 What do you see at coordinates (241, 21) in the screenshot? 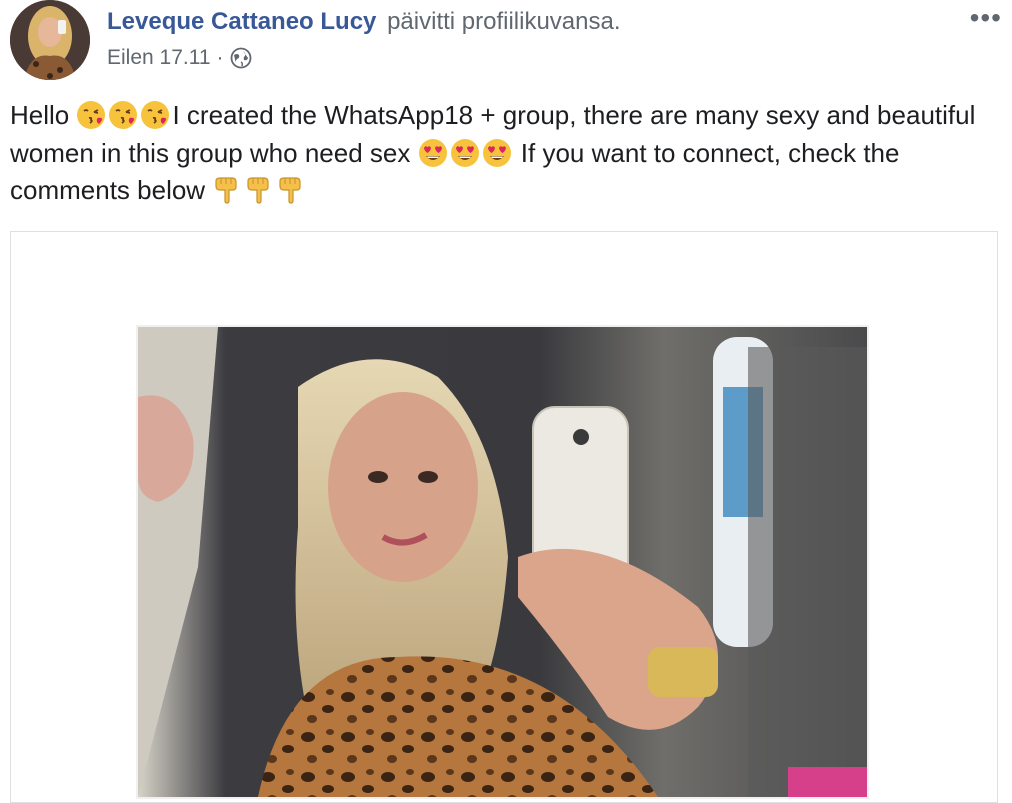
I see `author-name-link: Leveque Cattaneo Lucy` at bounding box center [241, 21].